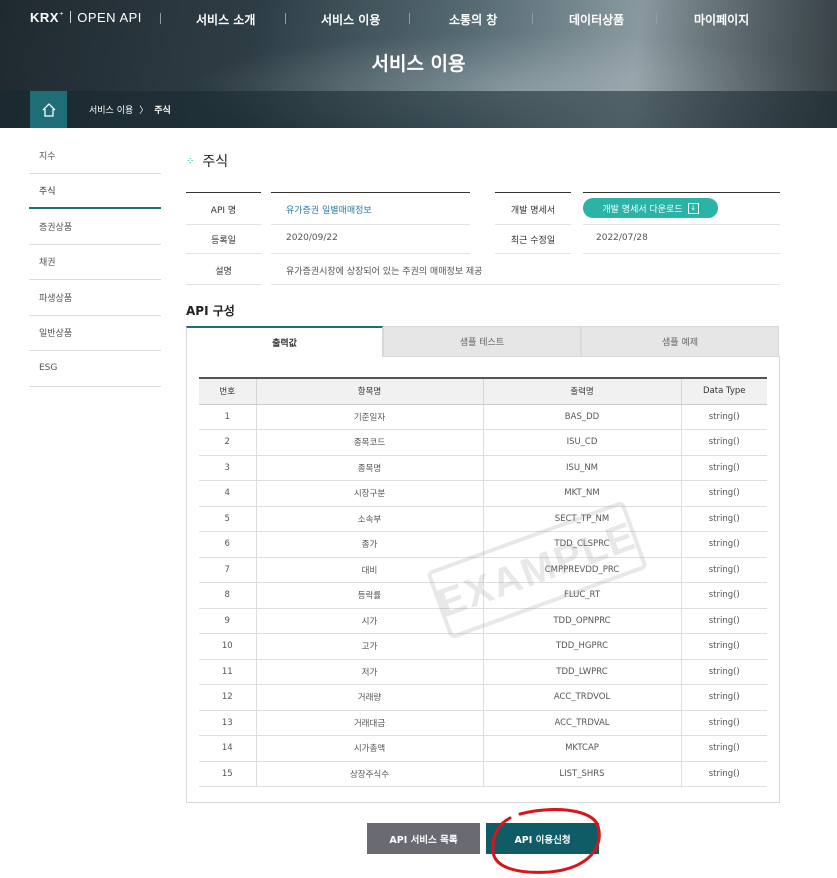 This screenshot has height=878, width=837. I want to click on cell-number: 4, so click(227, 493).